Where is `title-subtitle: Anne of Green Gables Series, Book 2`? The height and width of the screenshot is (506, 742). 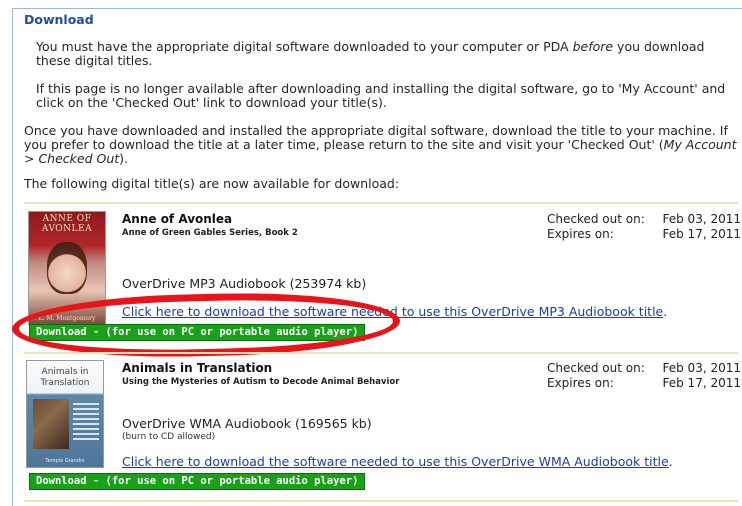
title-subtitle: Anne of Green Gables Series, Book 2 is located at coordinates (210, 233).